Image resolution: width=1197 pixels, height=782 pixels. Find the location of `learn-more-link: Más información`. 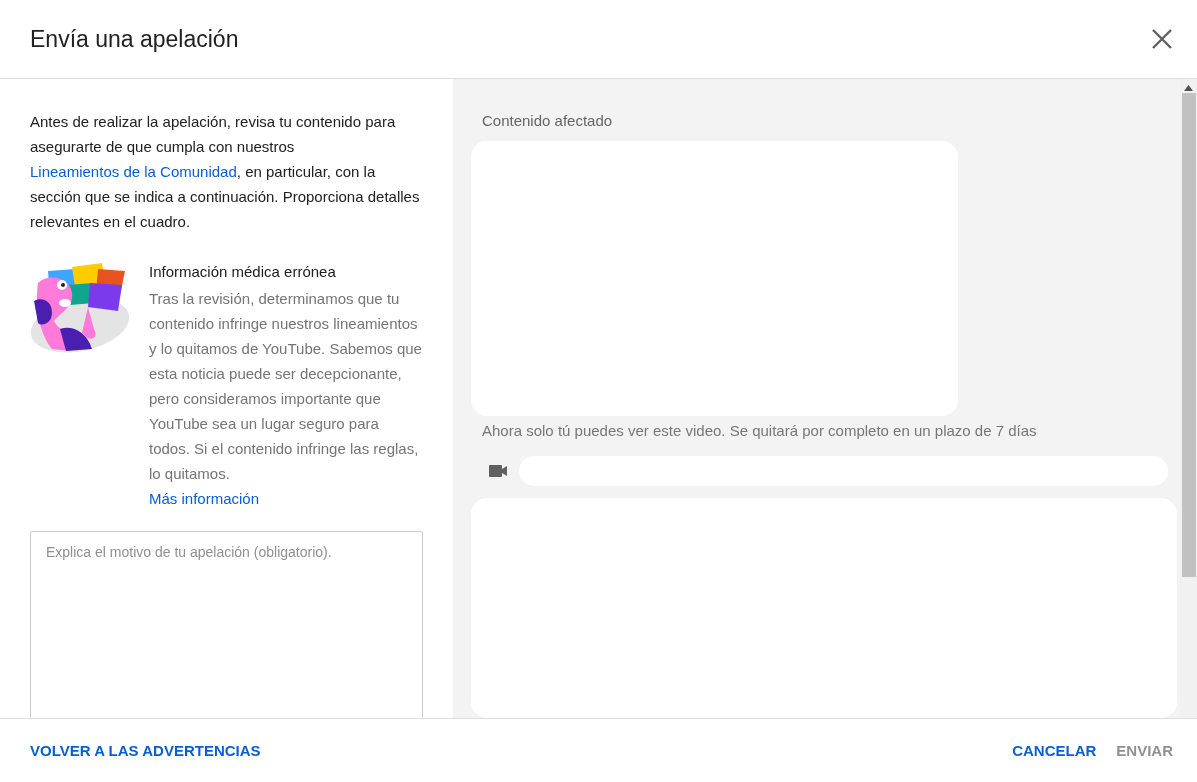

learn-more-link: Más información is located at coordinates (204, 498).